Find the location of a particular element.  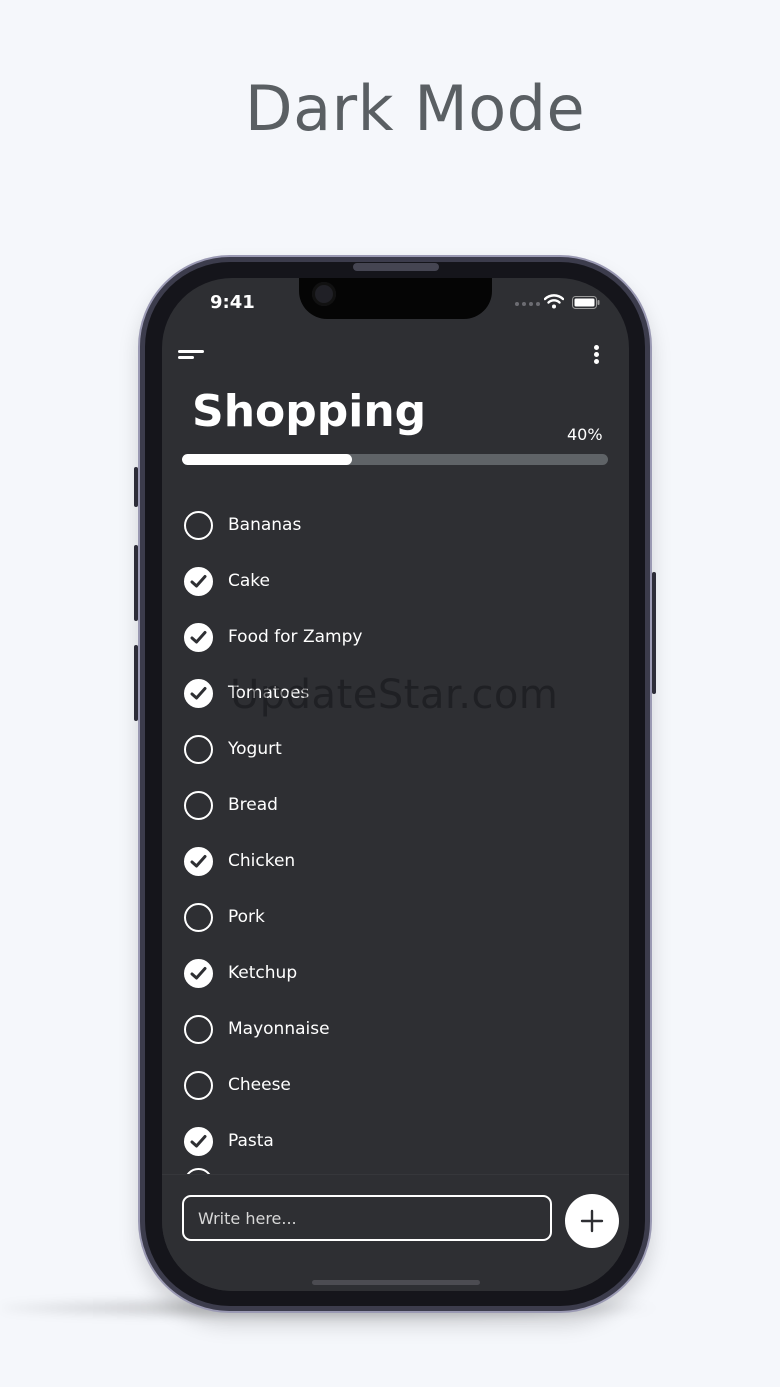

list-item: Tomatoes is located at coordinates (394, 693).